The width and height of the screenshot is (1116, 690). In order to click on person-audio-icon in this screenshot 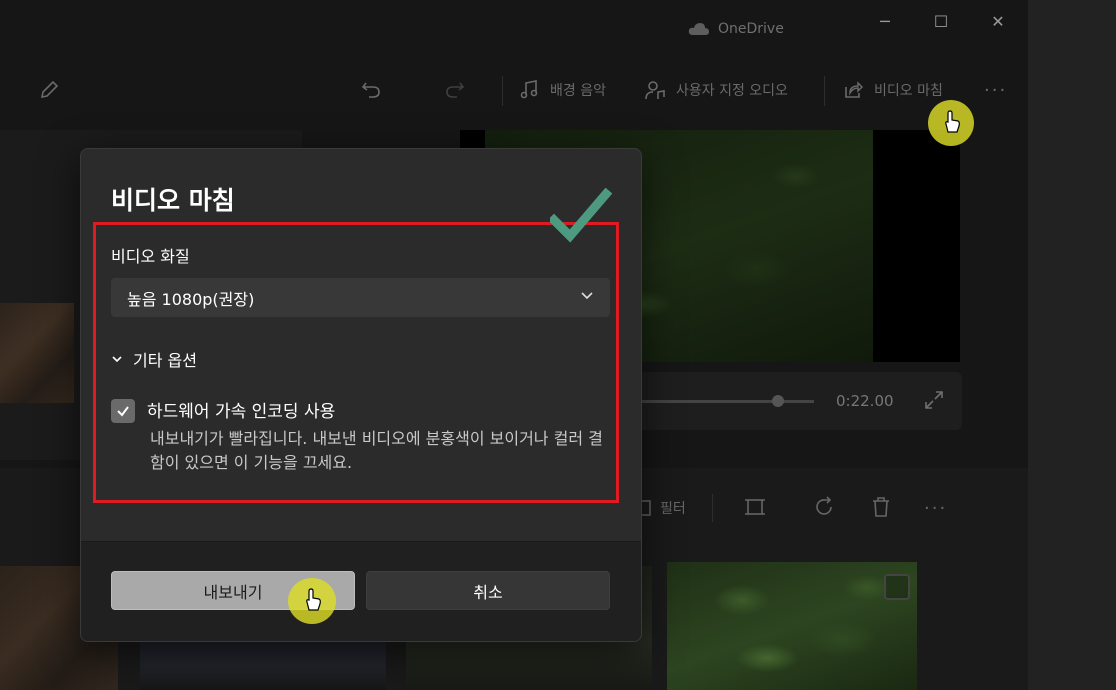, I will do `click(655, 90)`.